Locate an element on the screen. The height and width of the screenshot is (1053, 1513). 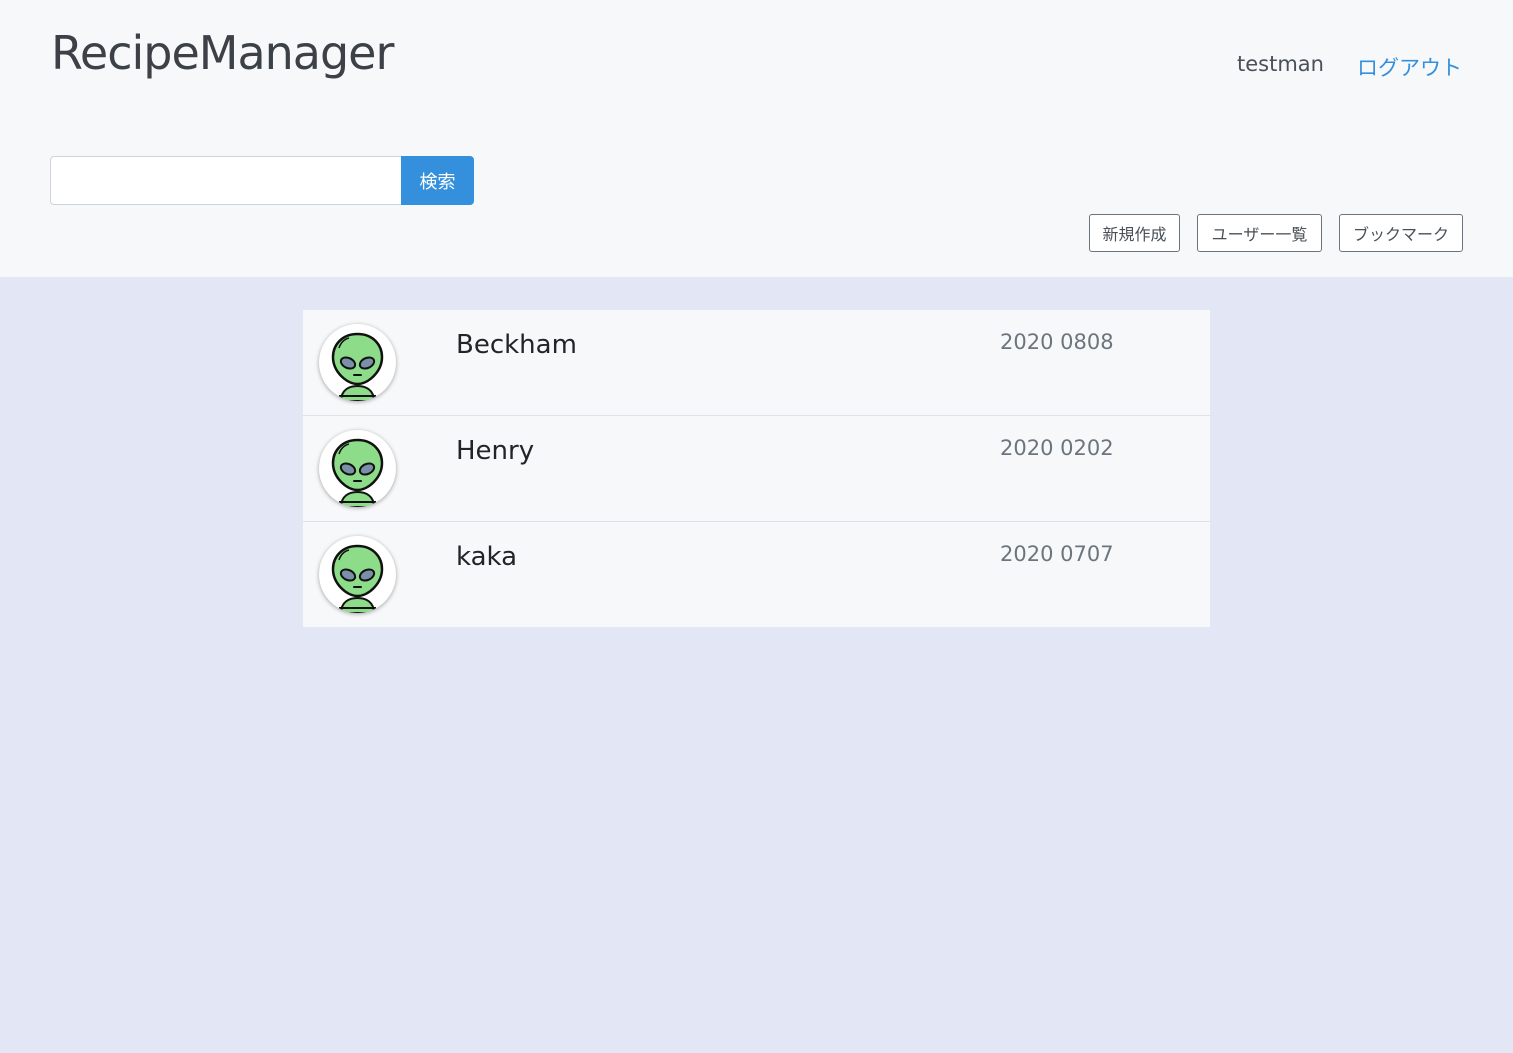
user-date: 2020 0202 is located at coordinates (1057, 448).